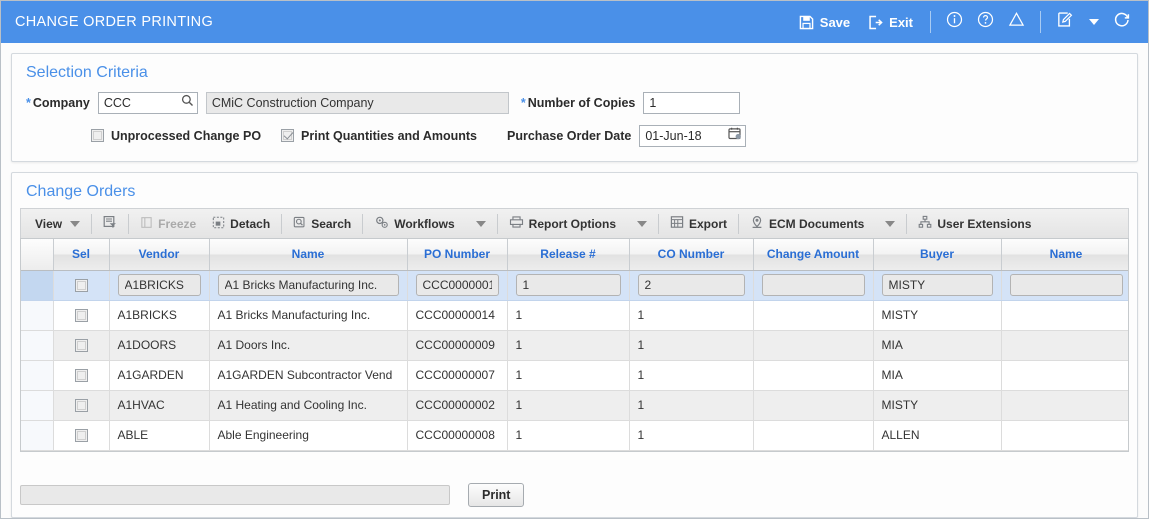  I want to click on cell-po-number: CCC00000008, so click(457, 435).